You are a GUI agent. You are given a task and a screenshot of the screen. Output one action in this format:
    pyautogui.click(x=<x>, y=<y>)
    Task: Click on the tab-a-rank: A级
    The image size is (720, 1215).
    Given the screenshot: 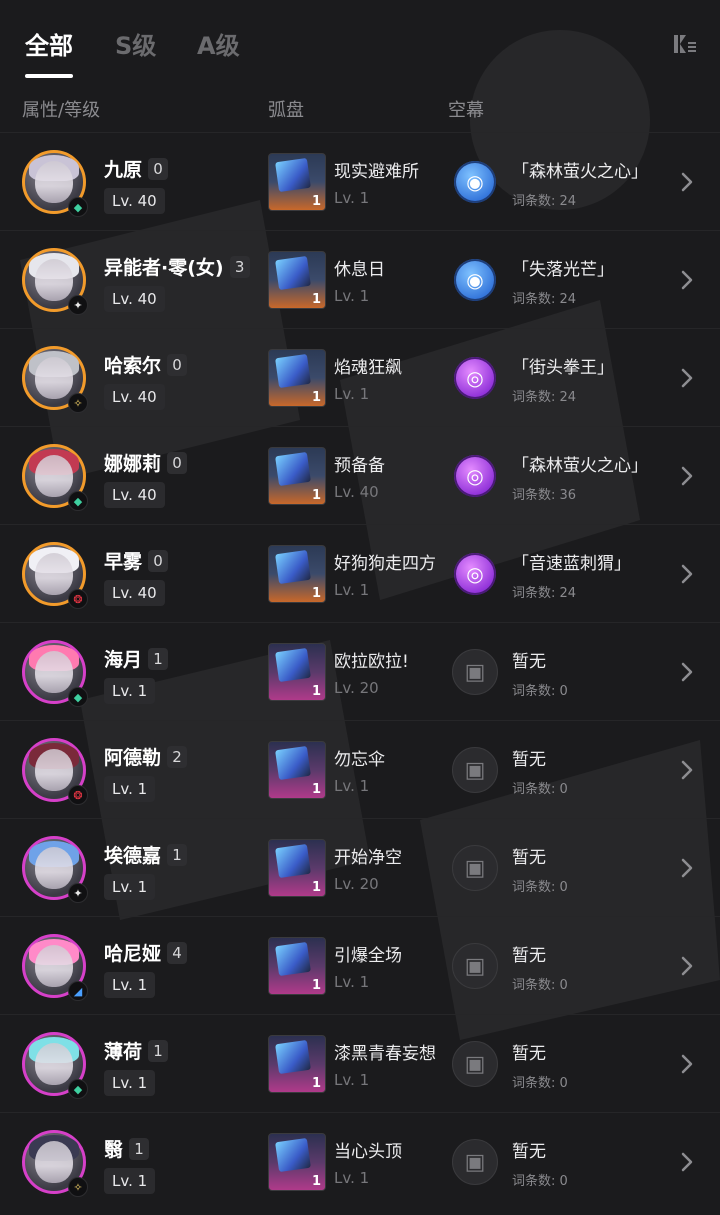 What is the action you would take?
    pyautogui.click(x=218, y=43)
    